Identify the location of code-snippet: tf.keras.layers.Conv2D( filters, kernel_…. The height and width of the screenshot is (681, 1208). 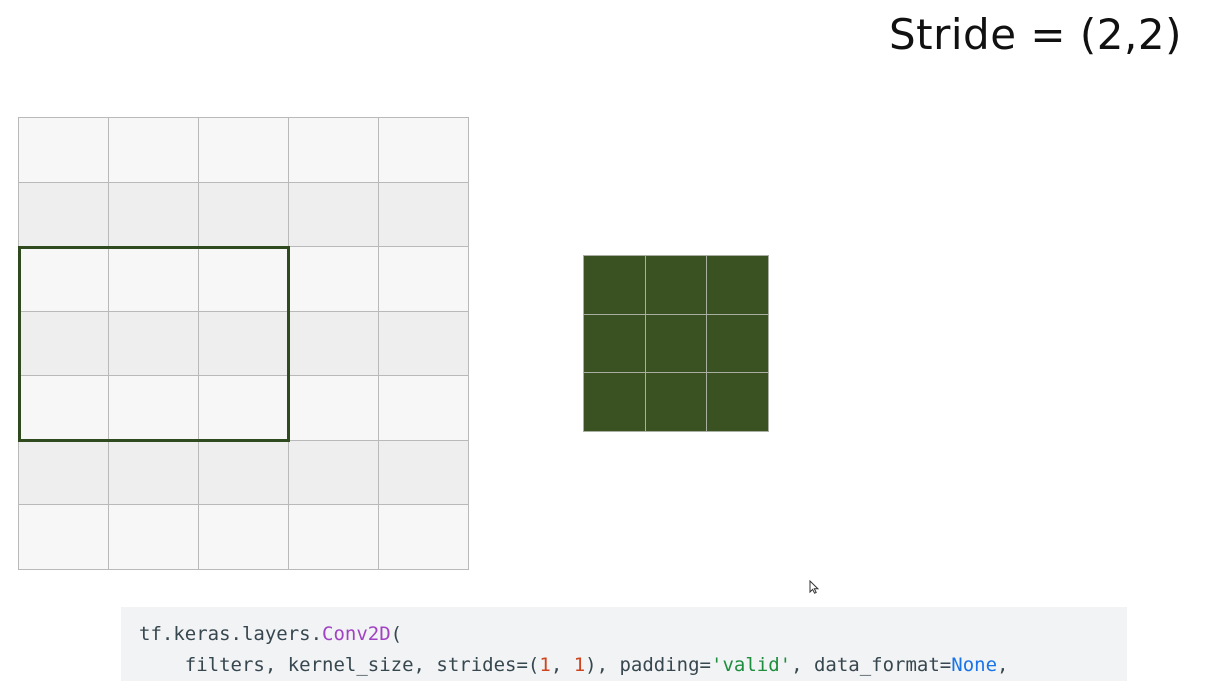
(624, 644).